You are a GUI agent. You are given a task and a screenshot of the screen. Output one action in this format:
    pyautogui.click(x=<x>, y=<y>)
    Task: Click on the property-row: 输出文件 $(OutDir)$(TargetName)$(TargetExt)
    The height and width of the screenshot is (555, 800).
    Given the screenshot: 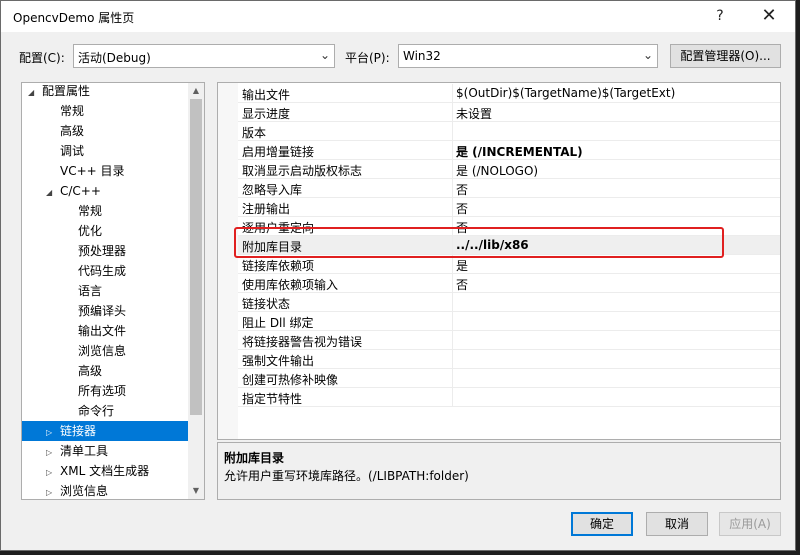 What is the action you would take?
    pyautogui.click(x=509, y=93)
    